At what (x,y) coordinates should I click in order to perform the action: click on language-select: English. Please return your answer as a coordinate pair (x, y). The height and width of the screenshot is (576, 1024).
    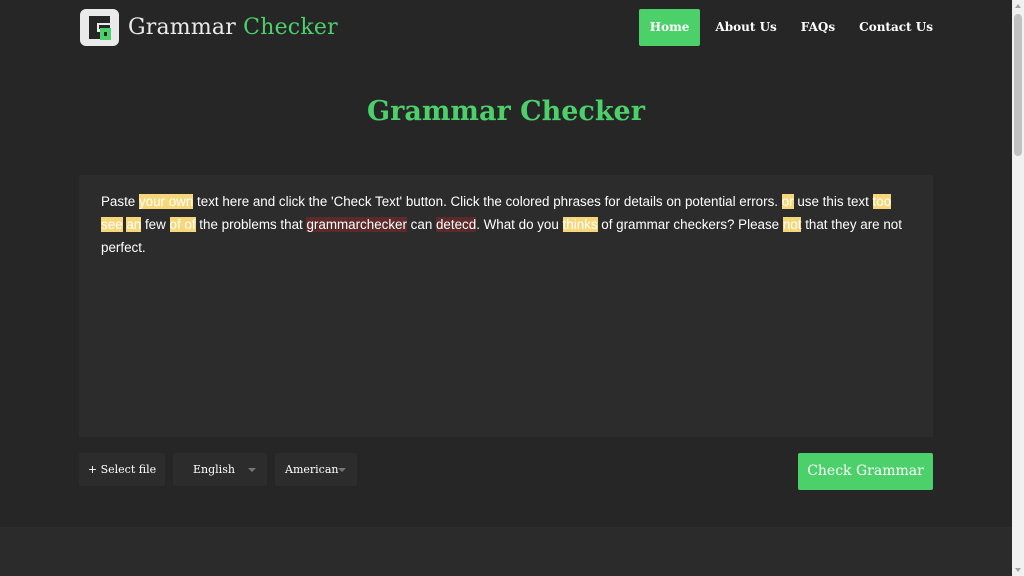
    Looking at the image, I should click on (220, 469).